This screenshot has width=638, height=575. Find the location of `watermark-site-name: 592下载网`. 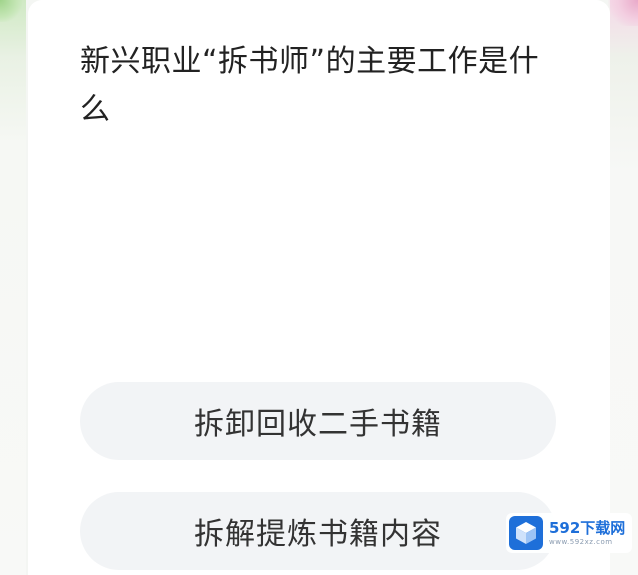

watermark-site-name: 592下载网 is located at coordinates (587, 527).